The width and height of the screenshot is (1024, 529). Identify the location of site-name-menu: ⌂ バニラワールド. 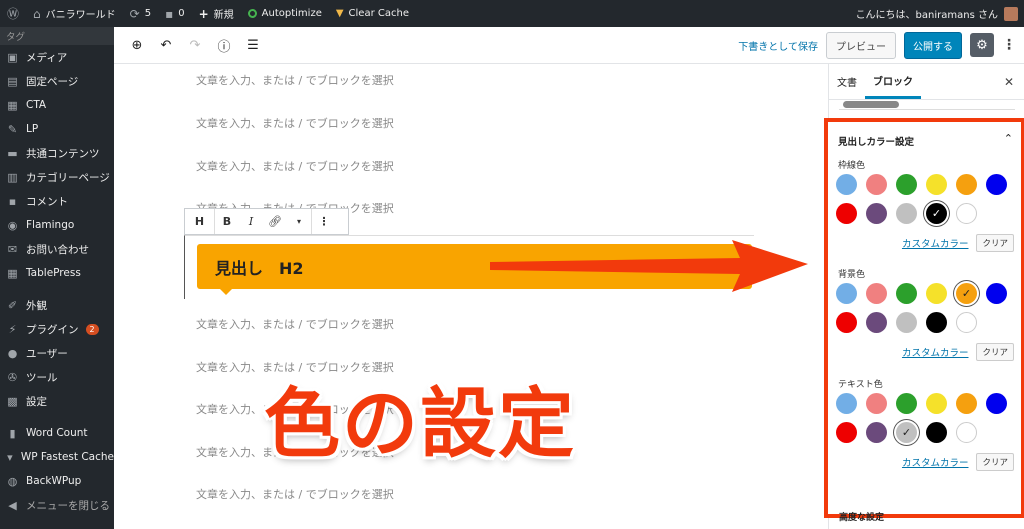
(74, 13).